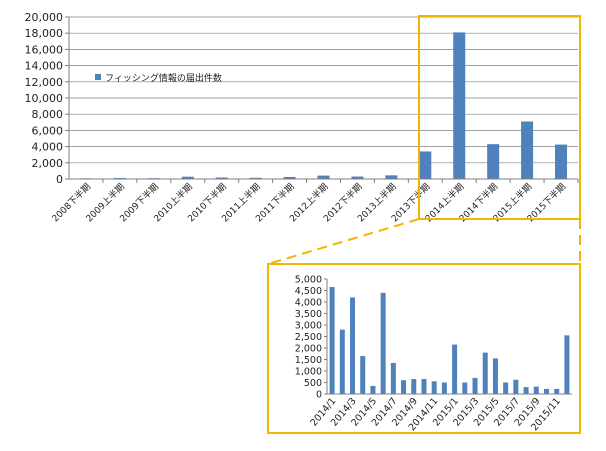 The width and height of the screenshot is (606, 451). What do you see at coordinates (59, 179) in the screenshot?
I see `y-tick-label: 0` at bounding box center [59, 179].